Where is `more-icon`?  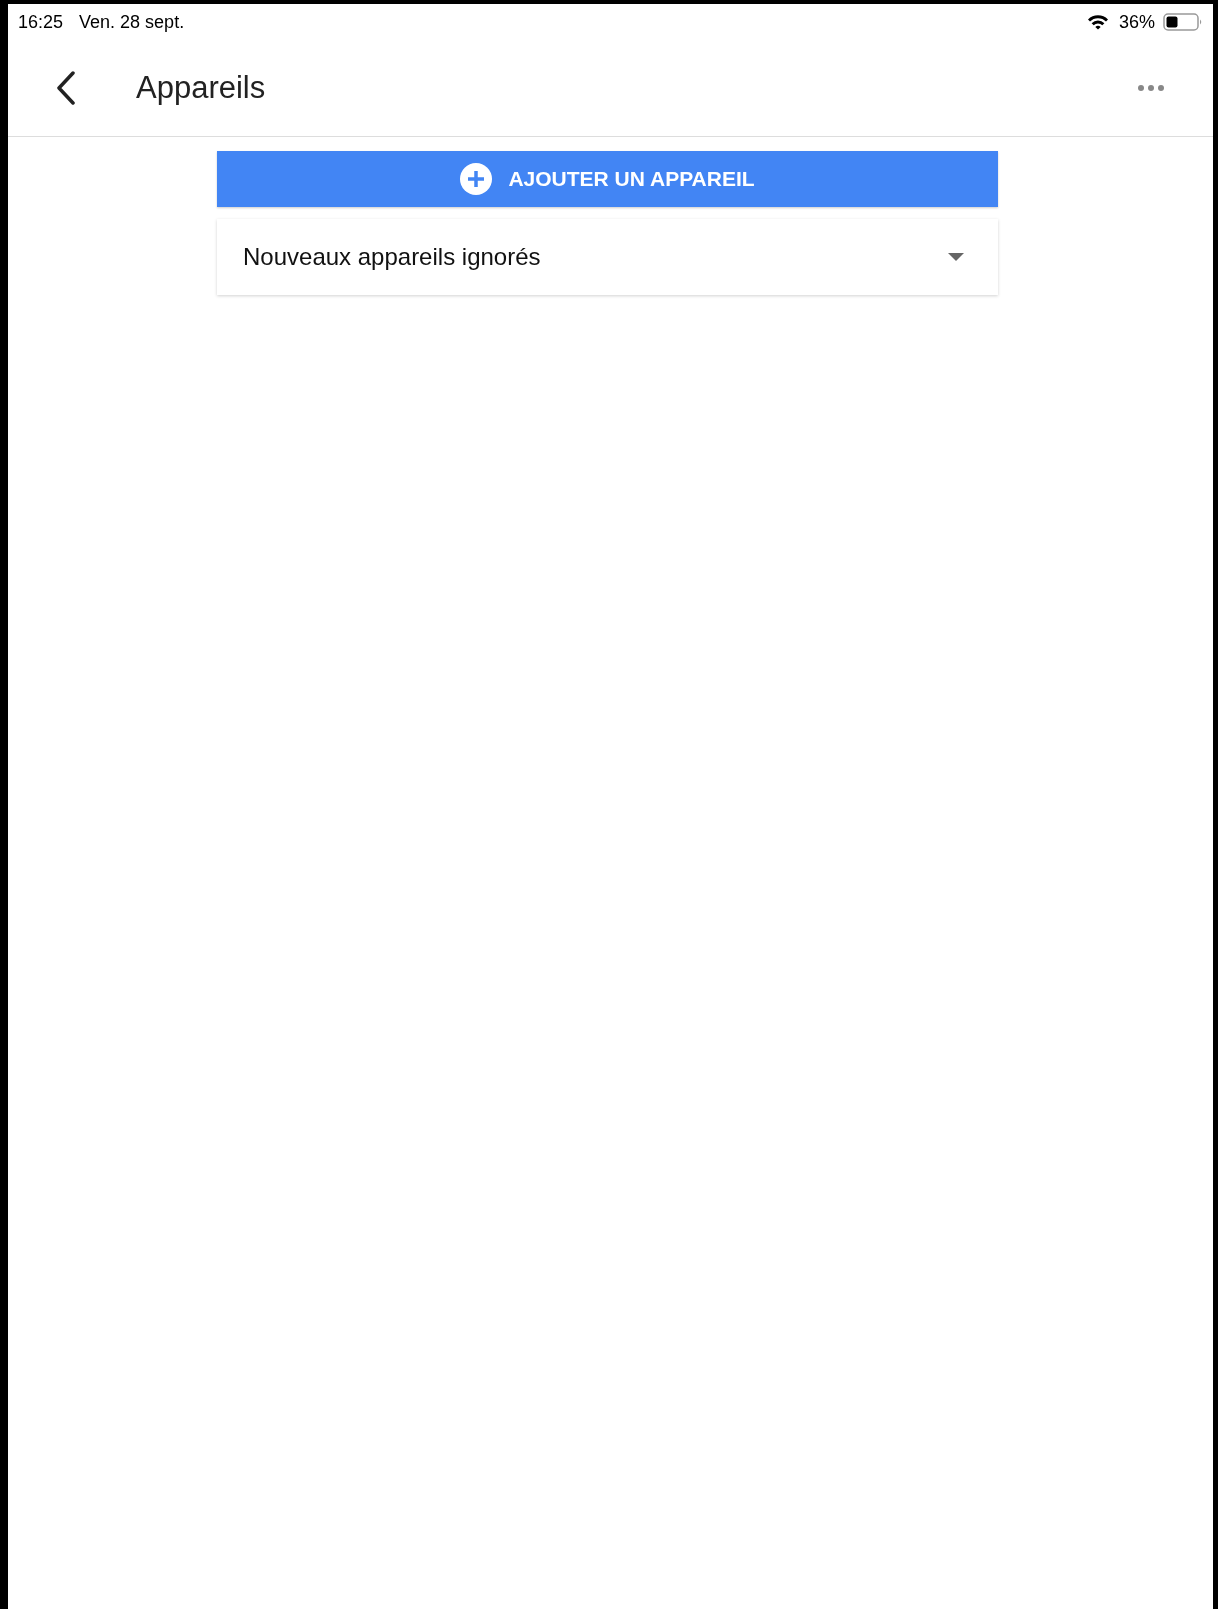 more-icon is located at coordinates (1151, 88).